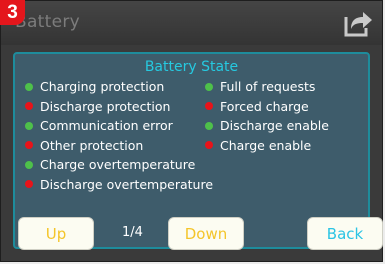  What do you see at coordinates (106, 126) in the screenshot?
I see `status-label: Communication error` at bounding box center [106, 126].